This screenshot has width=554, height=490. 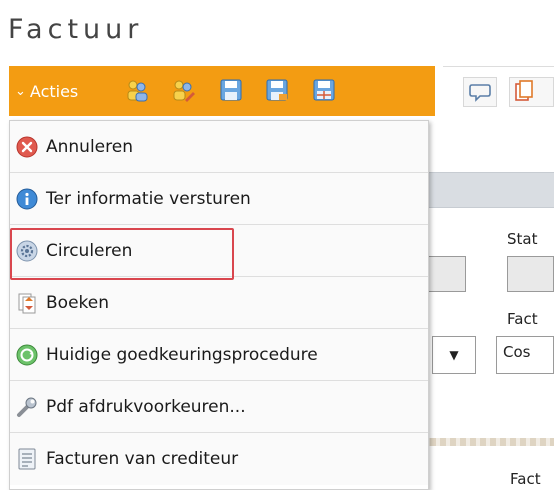 What do you see at coordinates (27, 407) in the screenshot?
I see `wrench-icon` at bounding box center [27, 407].